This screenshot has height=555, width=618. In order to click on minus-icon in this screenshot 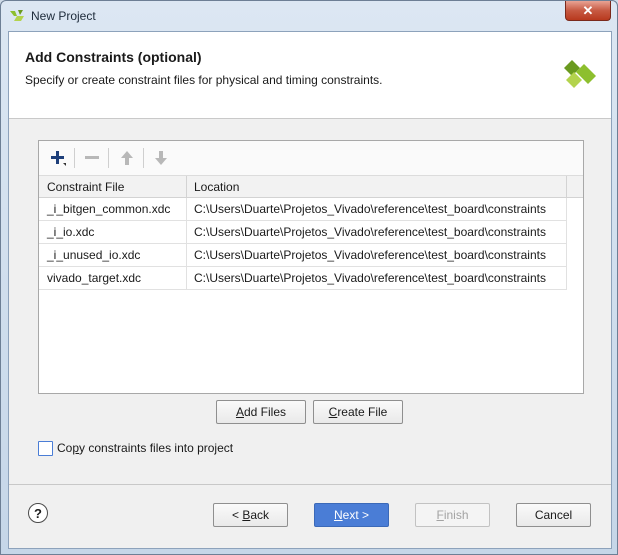, I will do `click(92, 157)`.